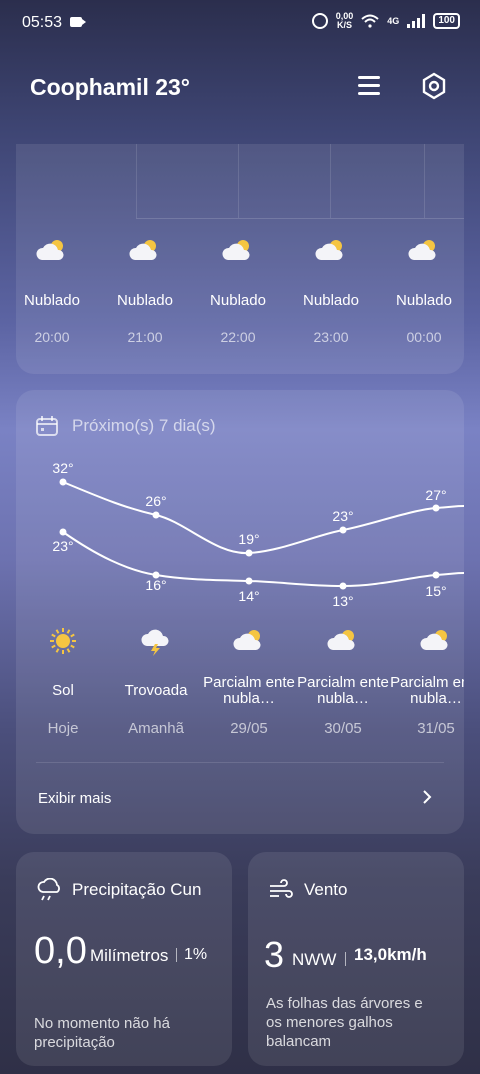  What do you see at coordinates (344, 20) in the screenshot?
I see `network-speed: 0,00 K/S` at bounding box center [344, 20].